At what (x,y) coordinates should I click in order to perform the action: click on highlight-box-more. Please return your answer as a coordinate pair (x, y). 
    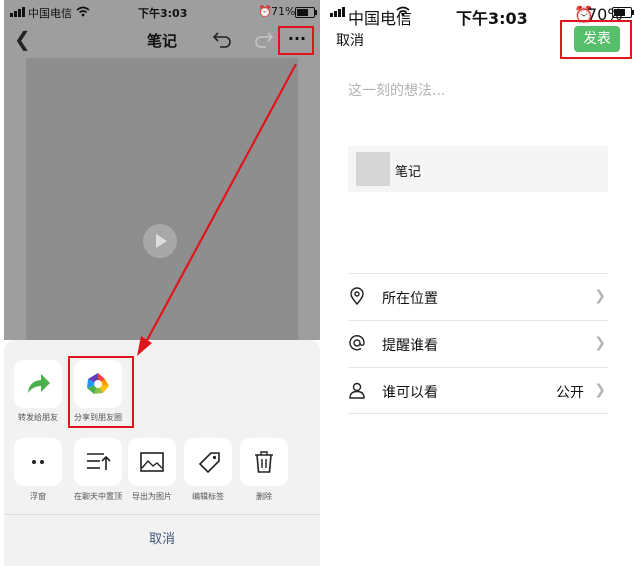
    Looking at the image, I should click on (296, 40).